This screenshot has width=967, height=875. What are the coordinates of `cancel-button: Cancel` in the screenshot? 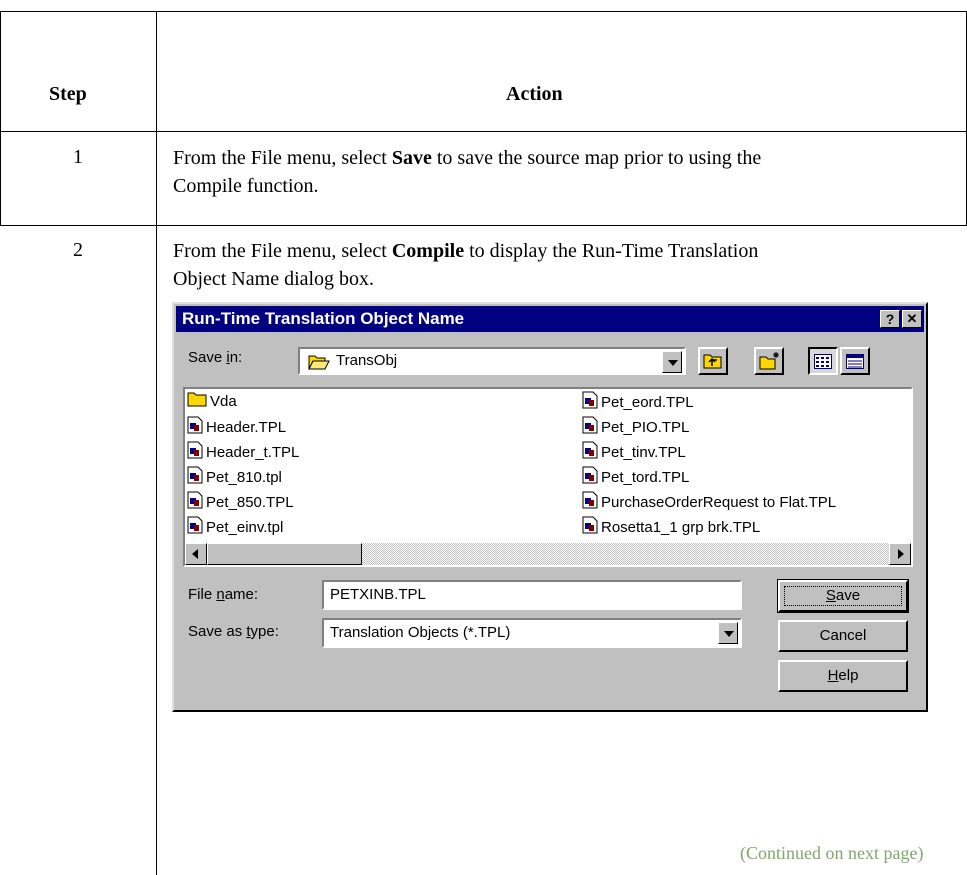 It's located at (843, 636).